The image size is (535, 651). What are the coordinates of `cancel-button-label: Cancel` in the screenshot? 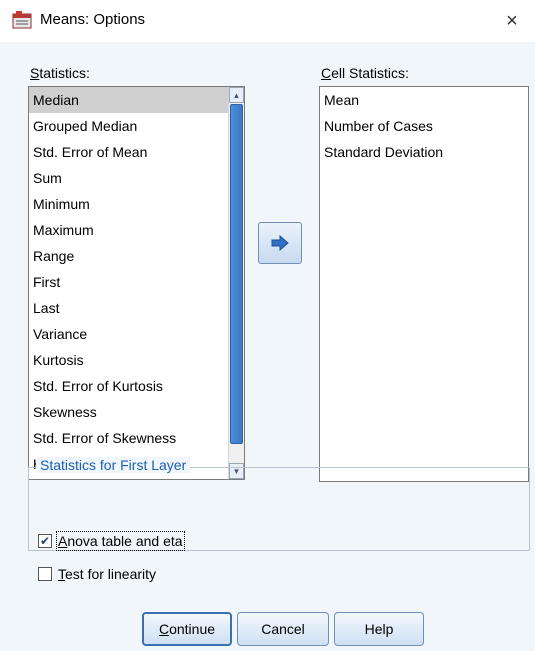 It's located at (283, 629).